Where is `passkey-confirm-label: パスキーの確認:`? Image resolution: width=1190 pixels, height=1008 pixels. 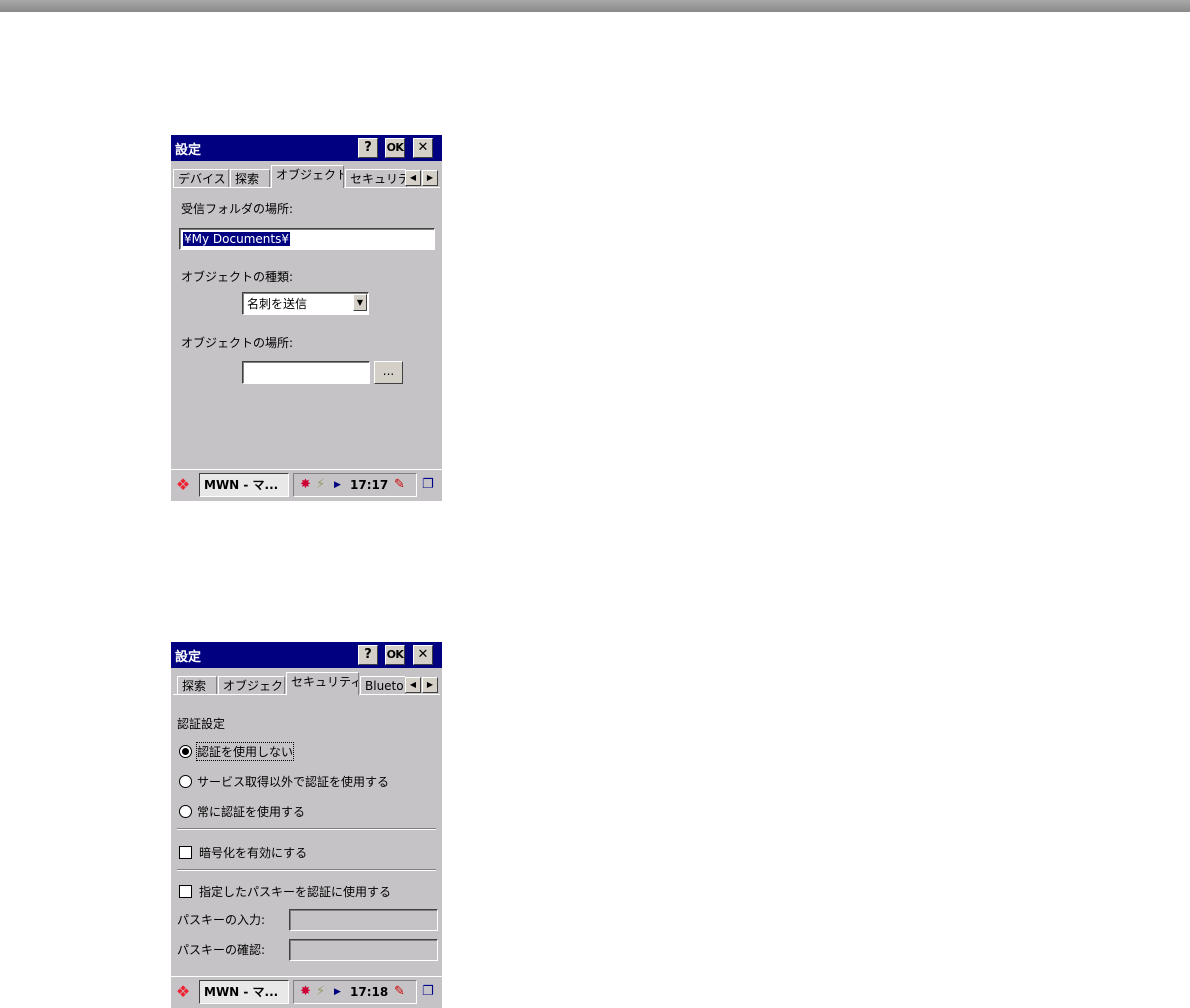 passkey-confirm-label: パスキーの確認: is located at coordinates (221, 950).